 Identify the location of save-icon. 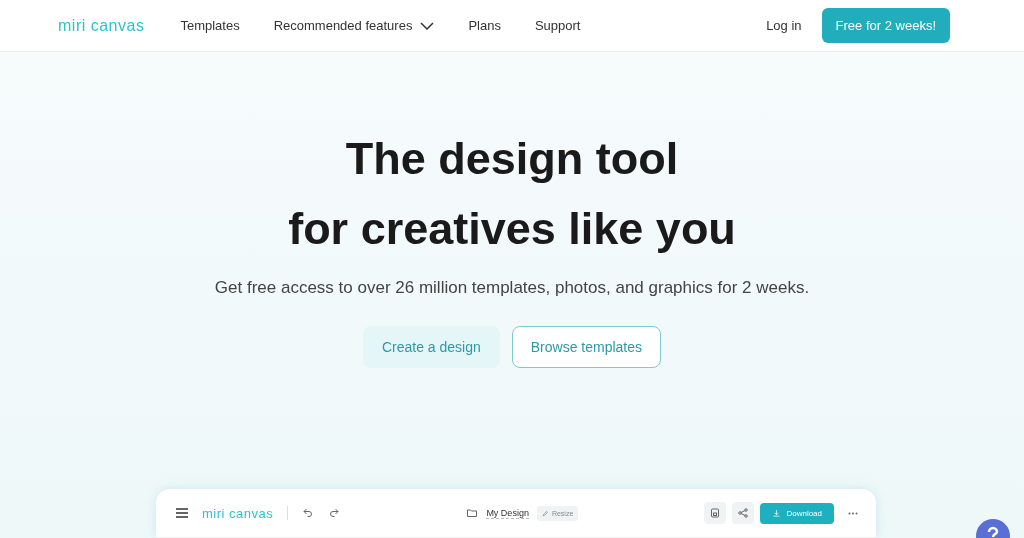
(715, 513).